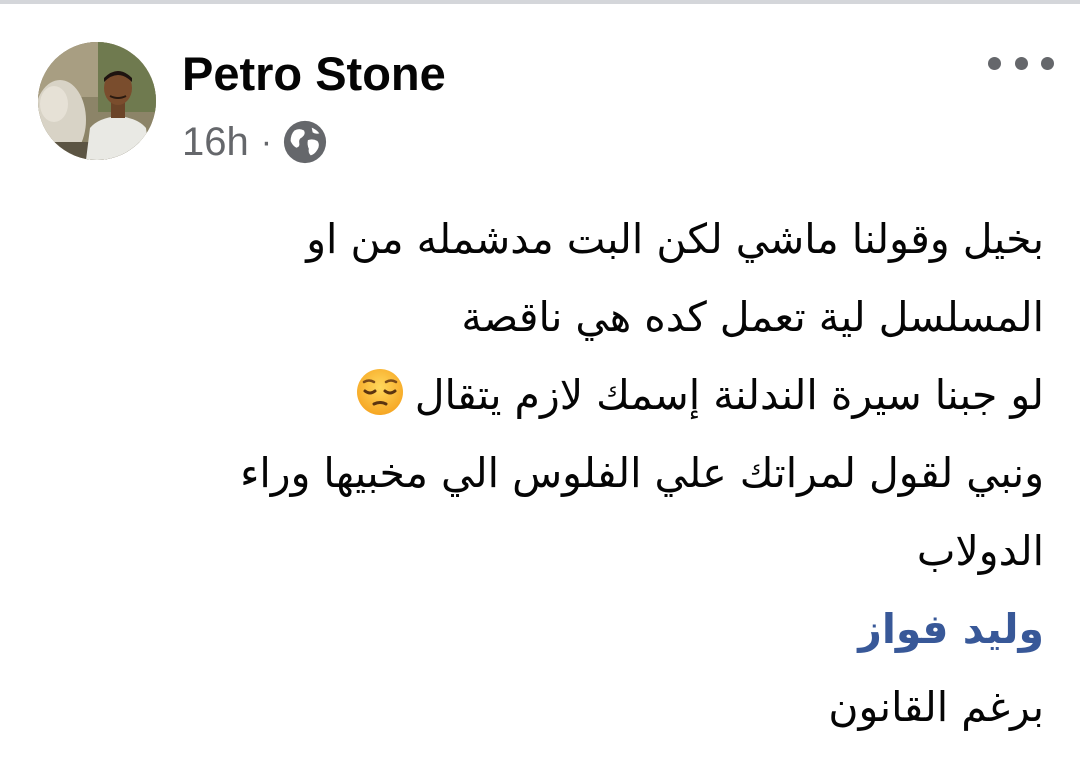  Describe the element at coordinates (255, 142) in the screenshot. I see `post-meta: 16h ·` at that location.